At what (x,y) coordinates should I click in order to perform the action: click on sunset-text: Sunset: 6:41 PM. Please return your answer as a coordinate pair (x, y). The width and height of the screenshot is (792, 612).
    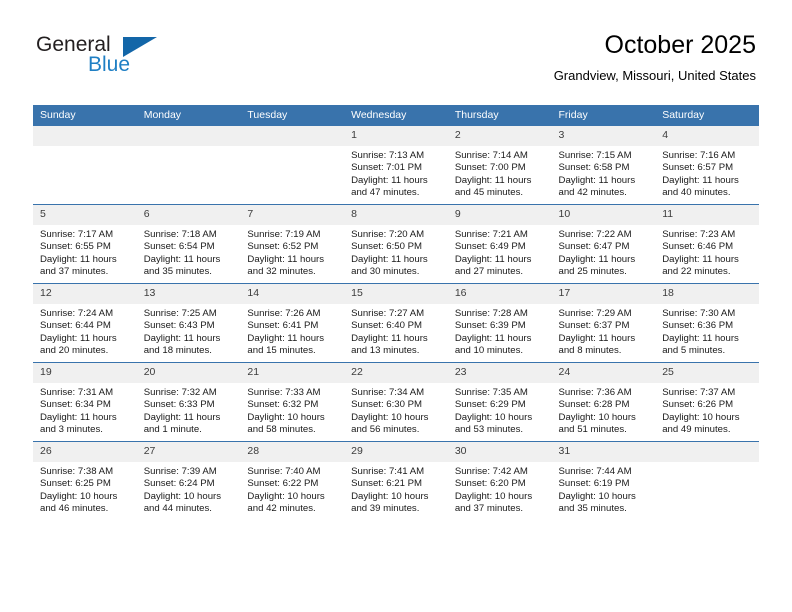
    Looking at the image, I should click on (283, 326).